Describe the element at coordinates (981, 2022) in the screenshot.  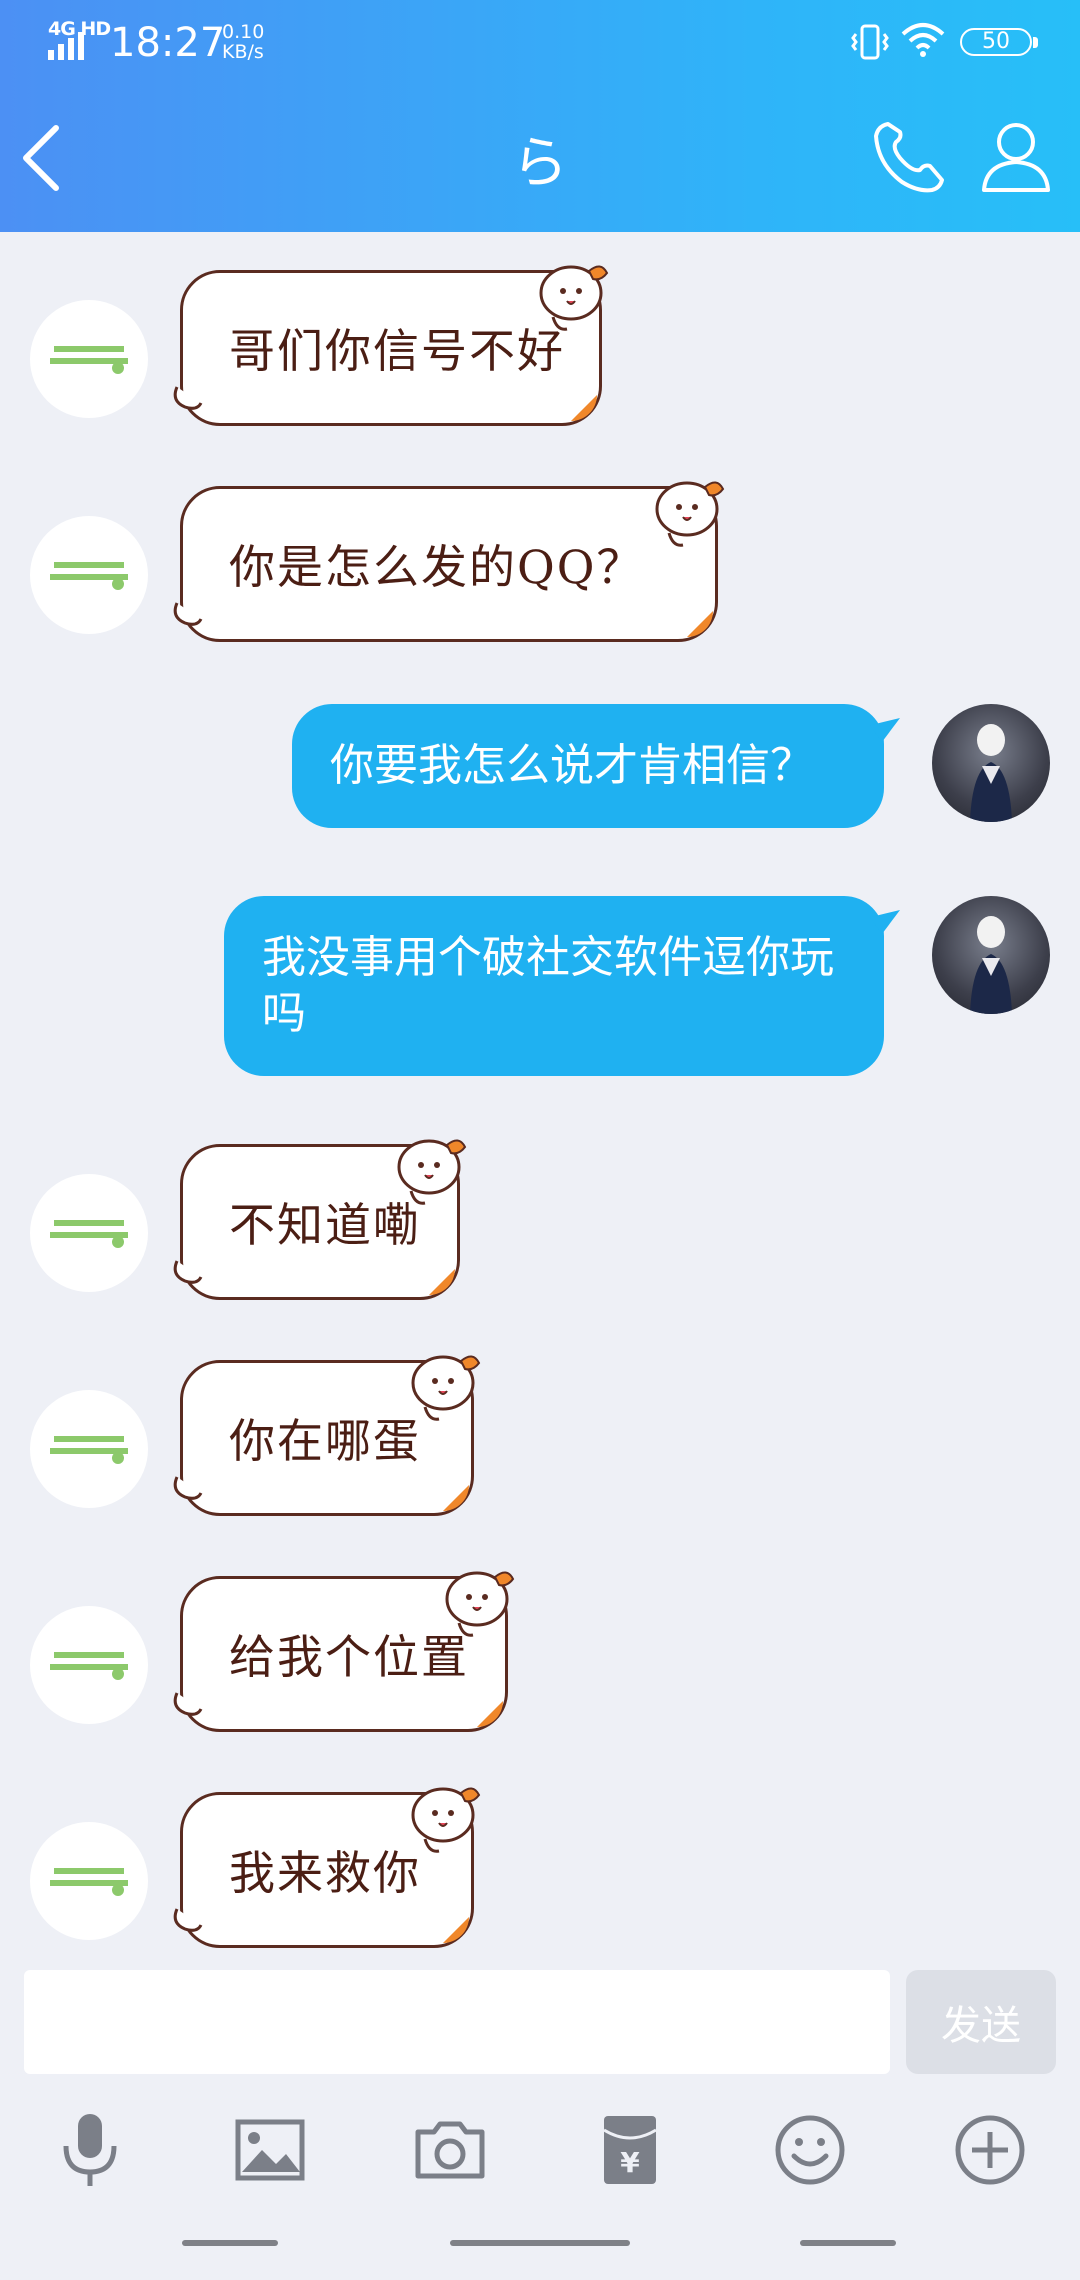
I see `send-button: 发送` at that location.